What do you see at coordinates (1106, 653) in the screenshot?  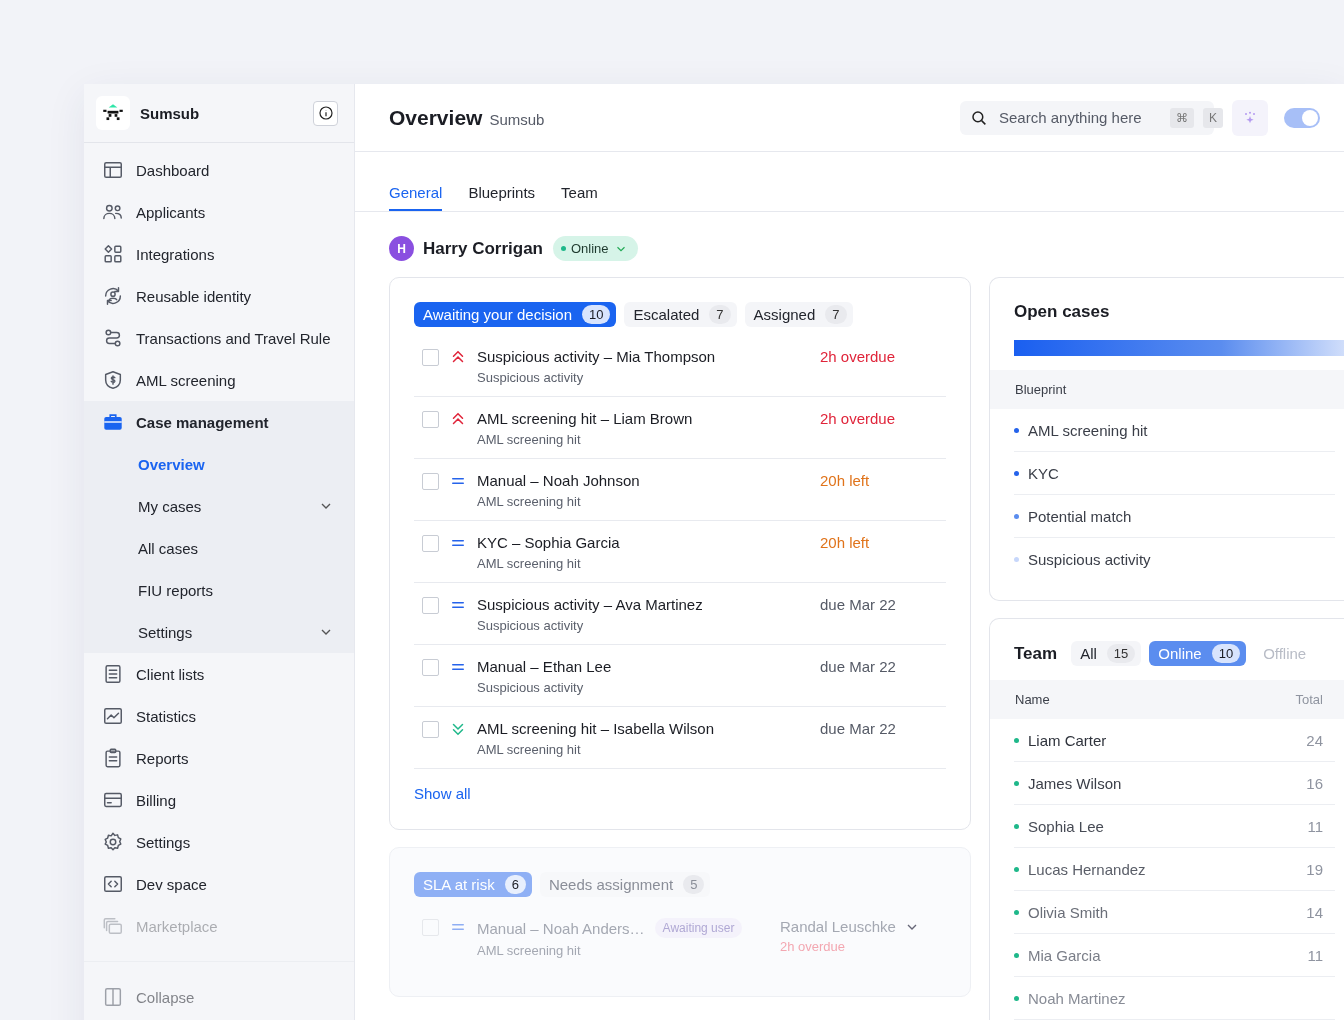 I see `filter-chip: All 15` at bounding box center [1106, 653].